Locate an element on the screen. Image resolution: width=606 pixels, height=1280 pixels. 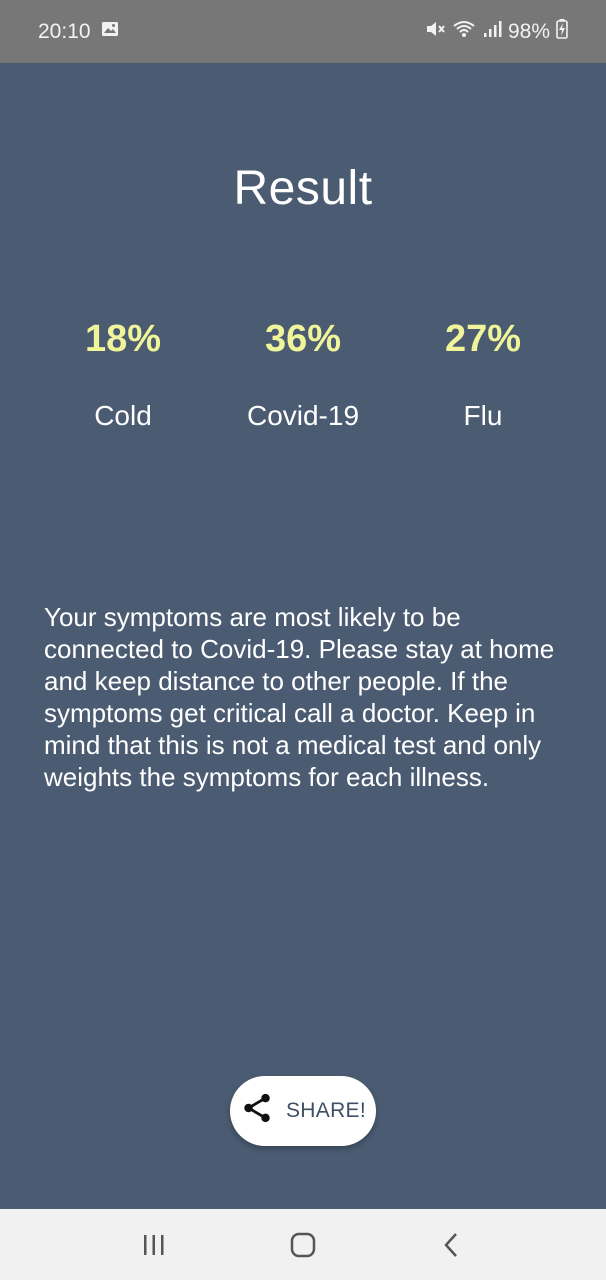
result-percent: 18% is located at coordinates (123, 339).